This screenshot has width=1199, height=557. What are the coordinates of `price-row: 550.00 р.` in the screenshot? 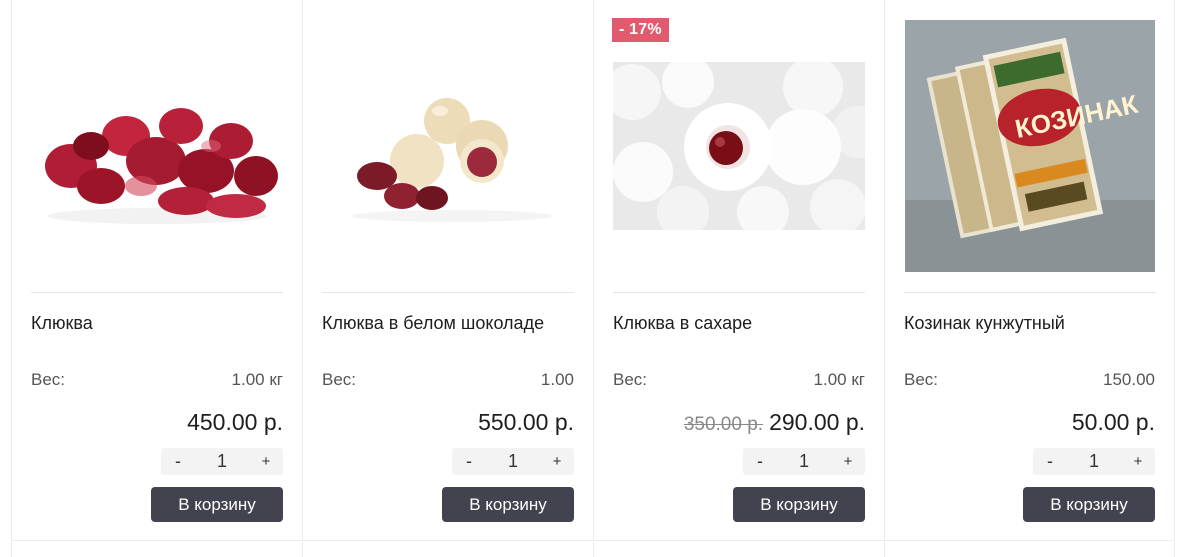 It's located at (526, 422).